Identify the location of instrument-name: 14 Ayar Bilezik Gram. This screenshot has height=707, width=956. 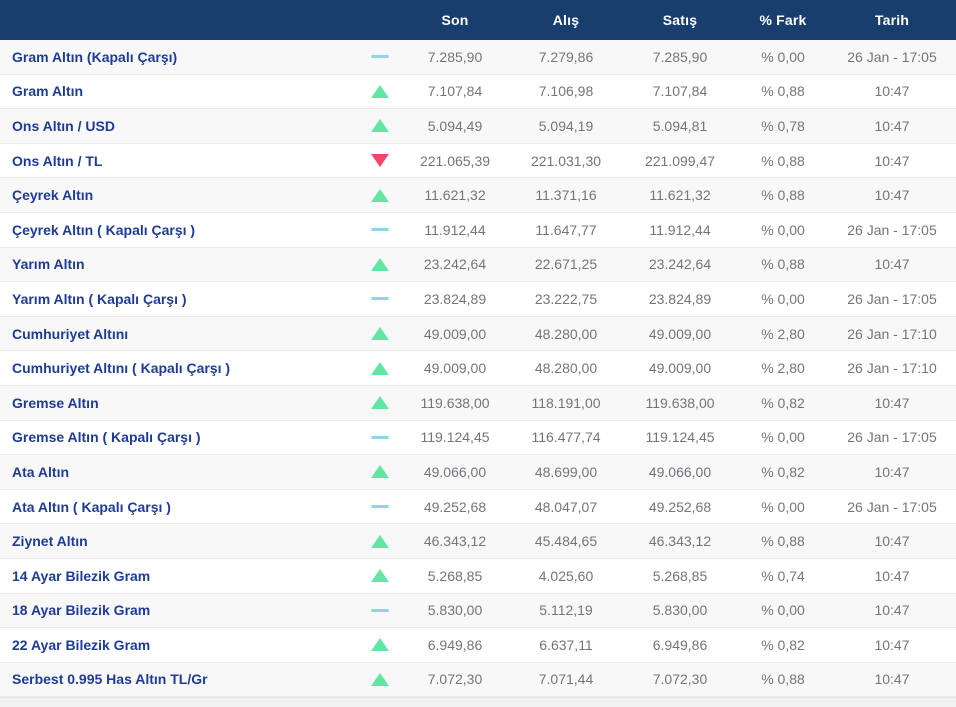
(180, 576).